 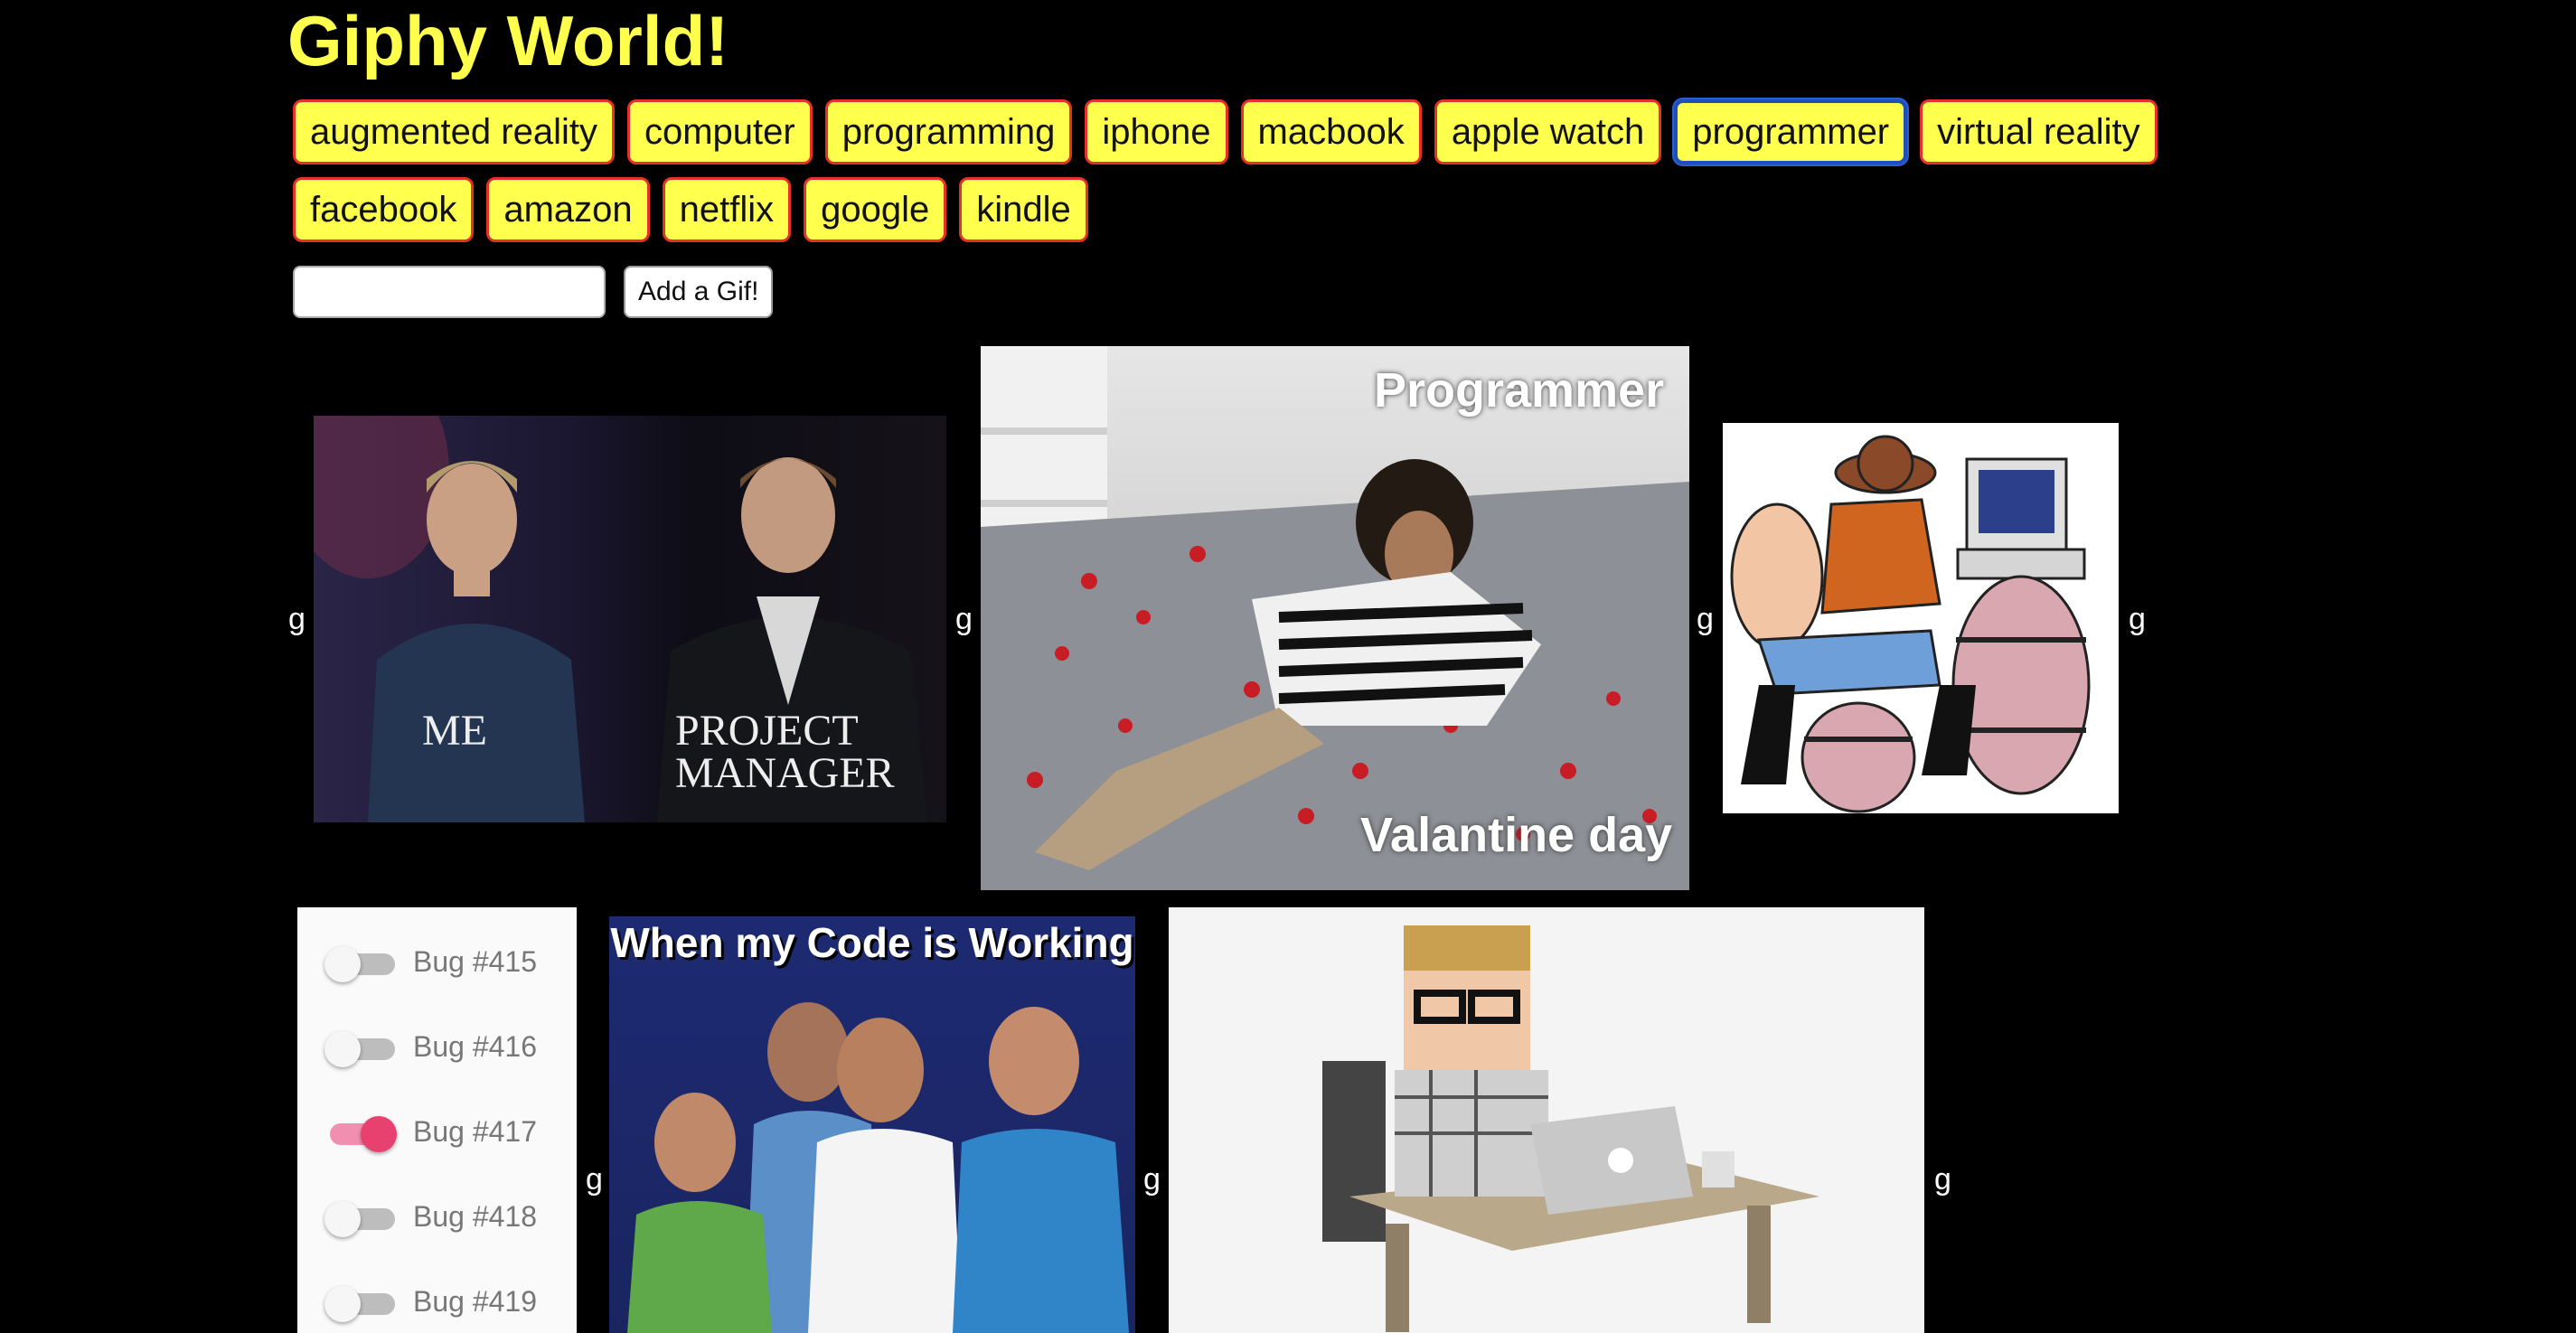 I want to click on topic-button-google: google, so click(x=875, y=209).